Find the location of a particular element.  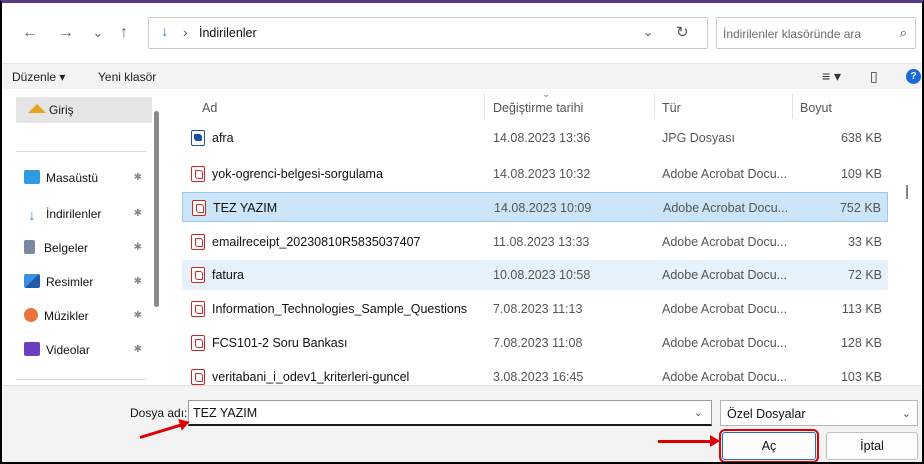

file-date: 7.08.2023 11:13 is located at coordinates (538, 309).